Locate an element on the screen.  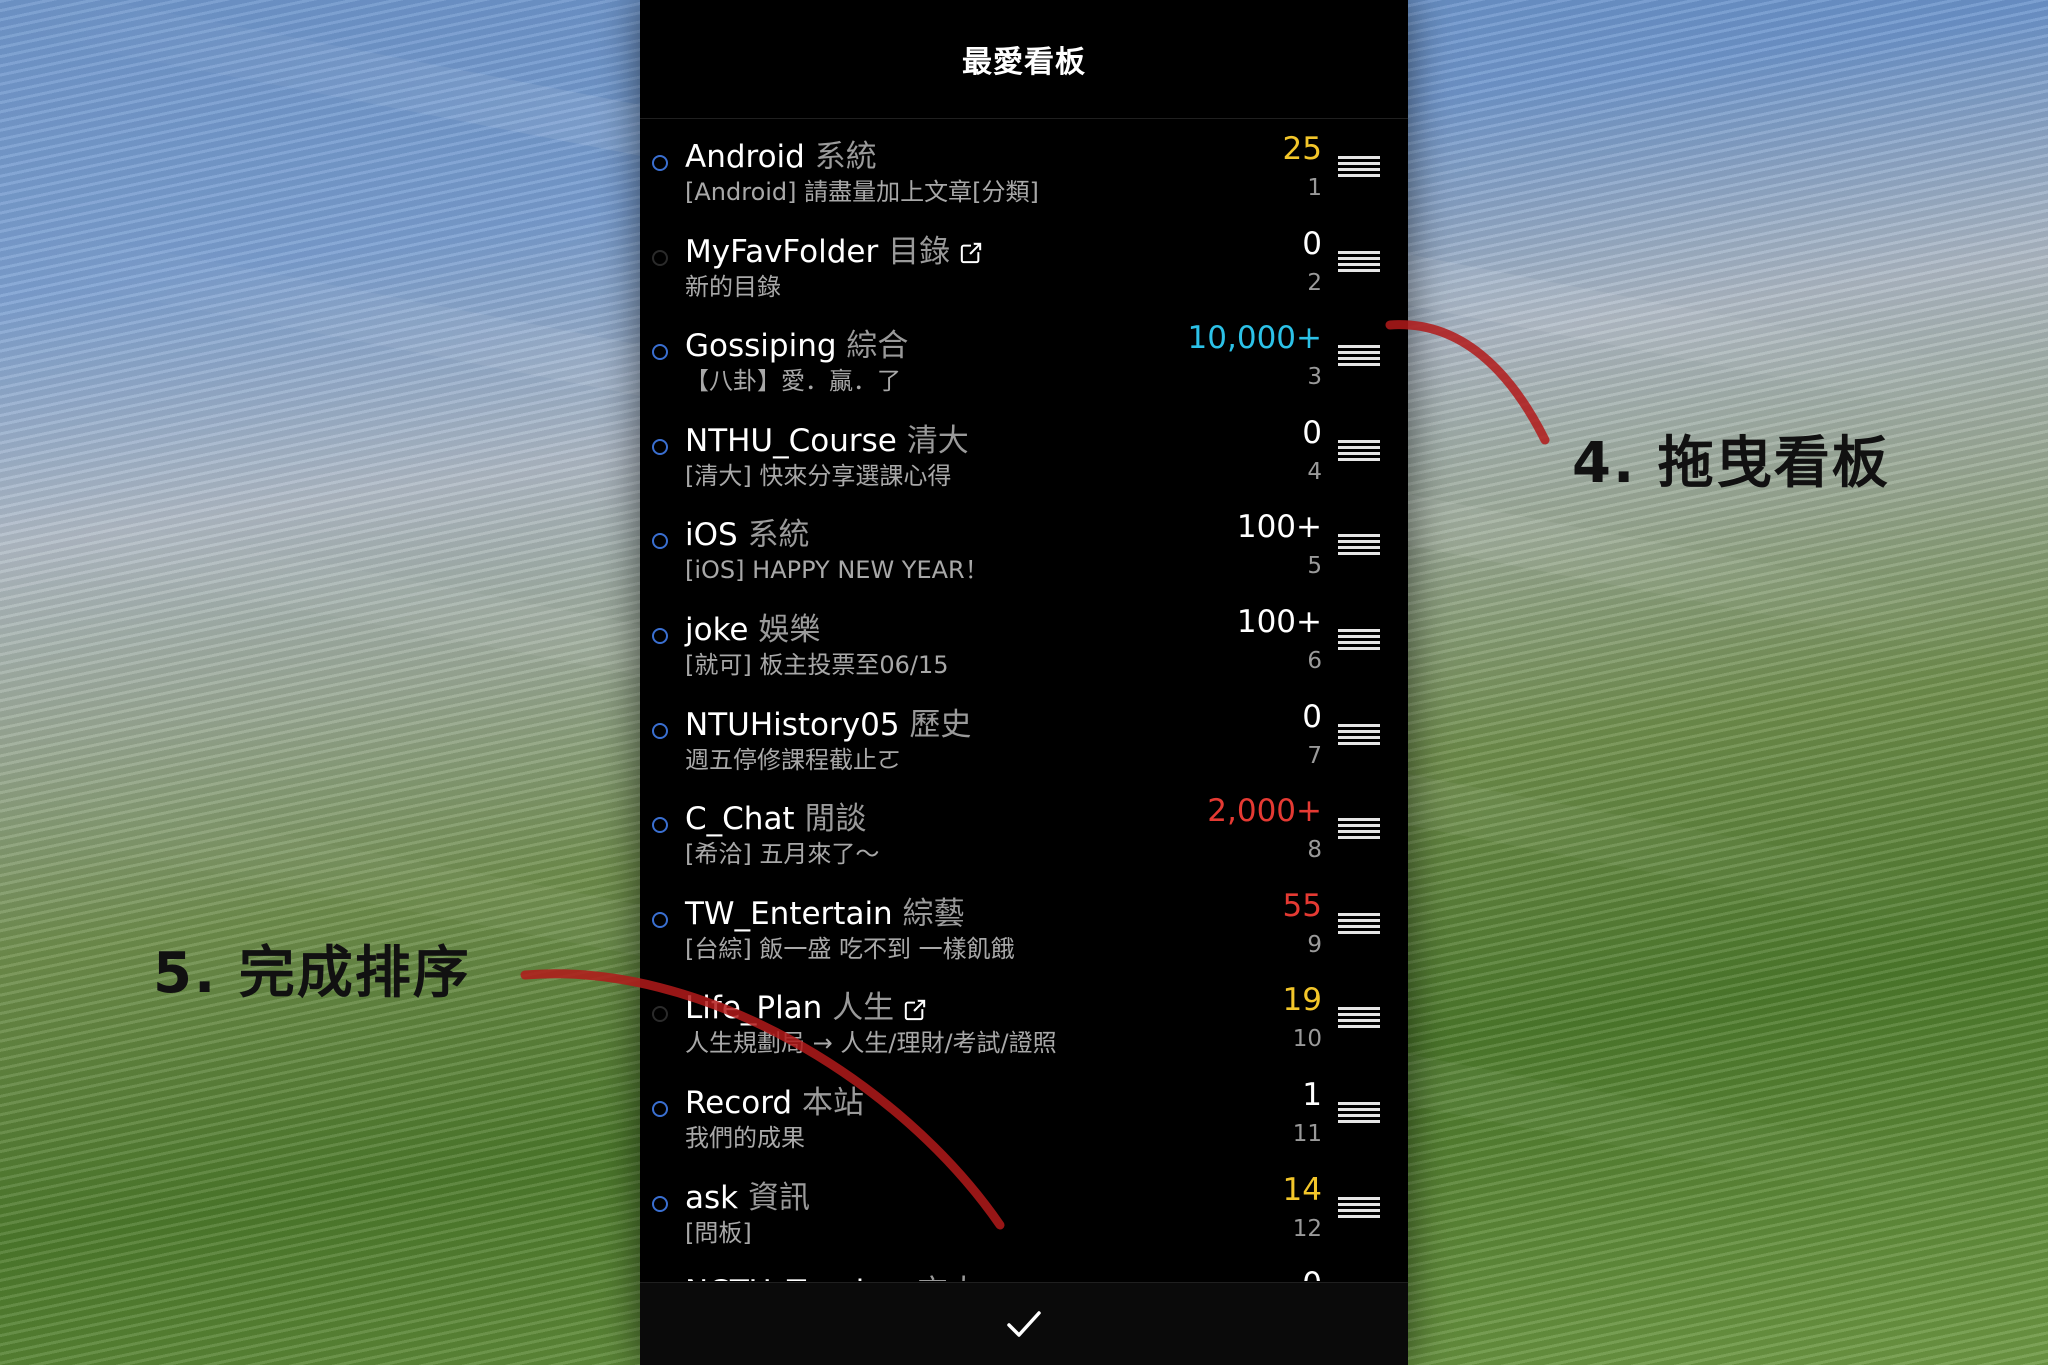
board-row-nctu_teacher: NCTU_Teacher 交大 0 is located at coordinates (1024, 1267).